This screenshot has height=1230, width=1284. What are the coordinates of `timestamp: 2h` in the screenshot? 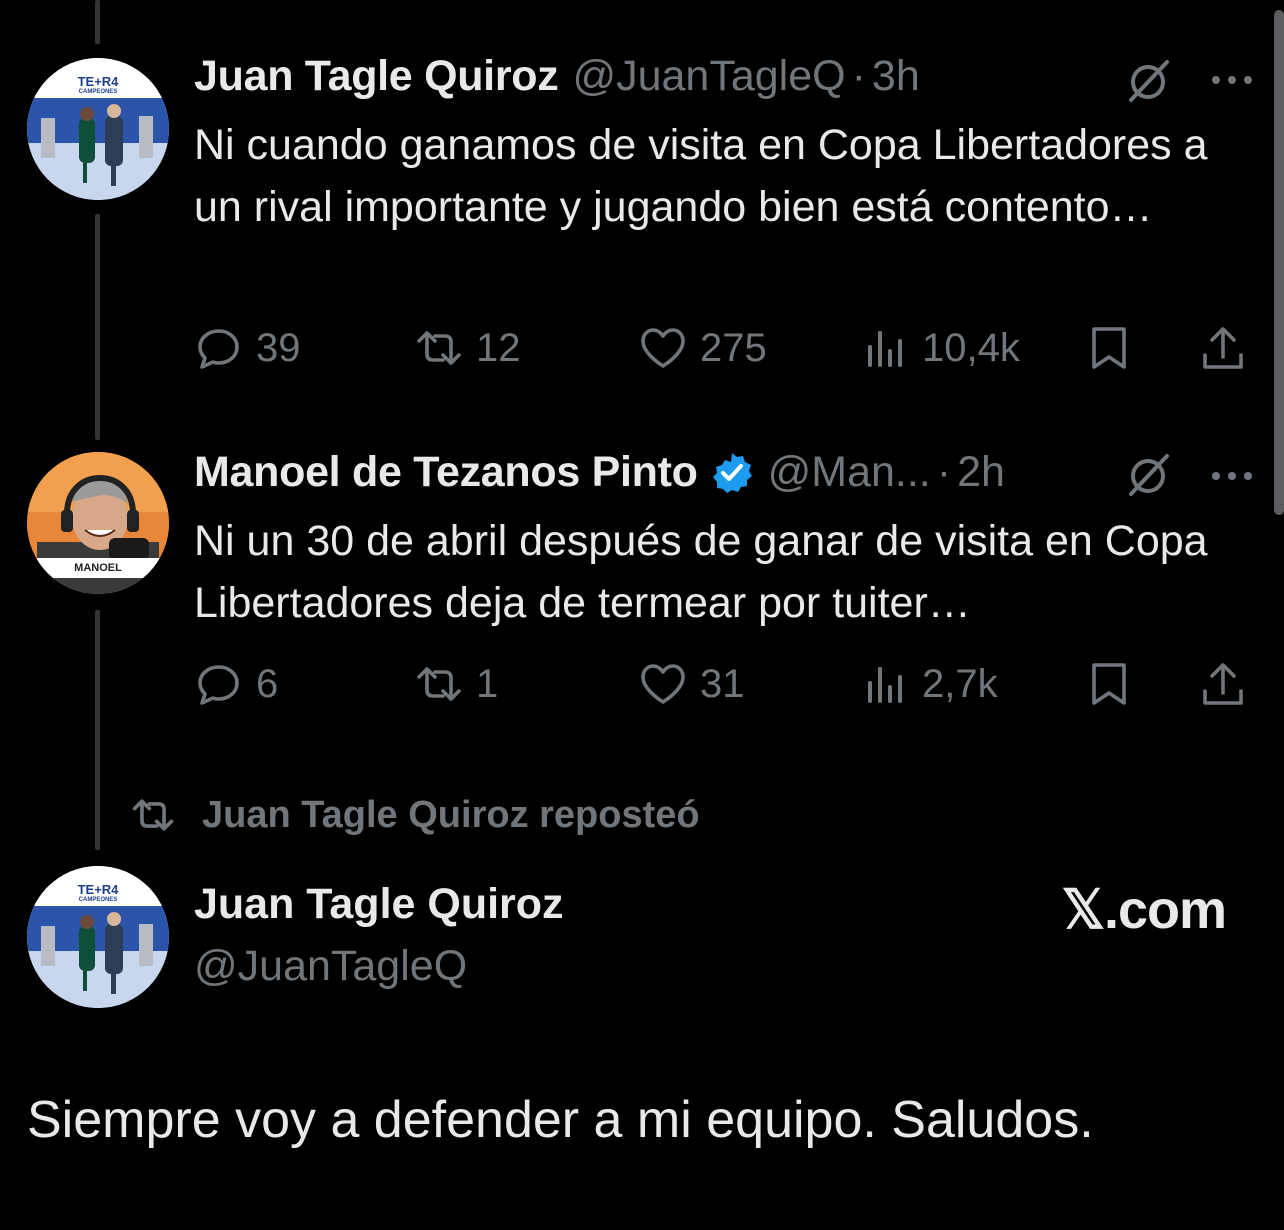 It's located at (981, 472).